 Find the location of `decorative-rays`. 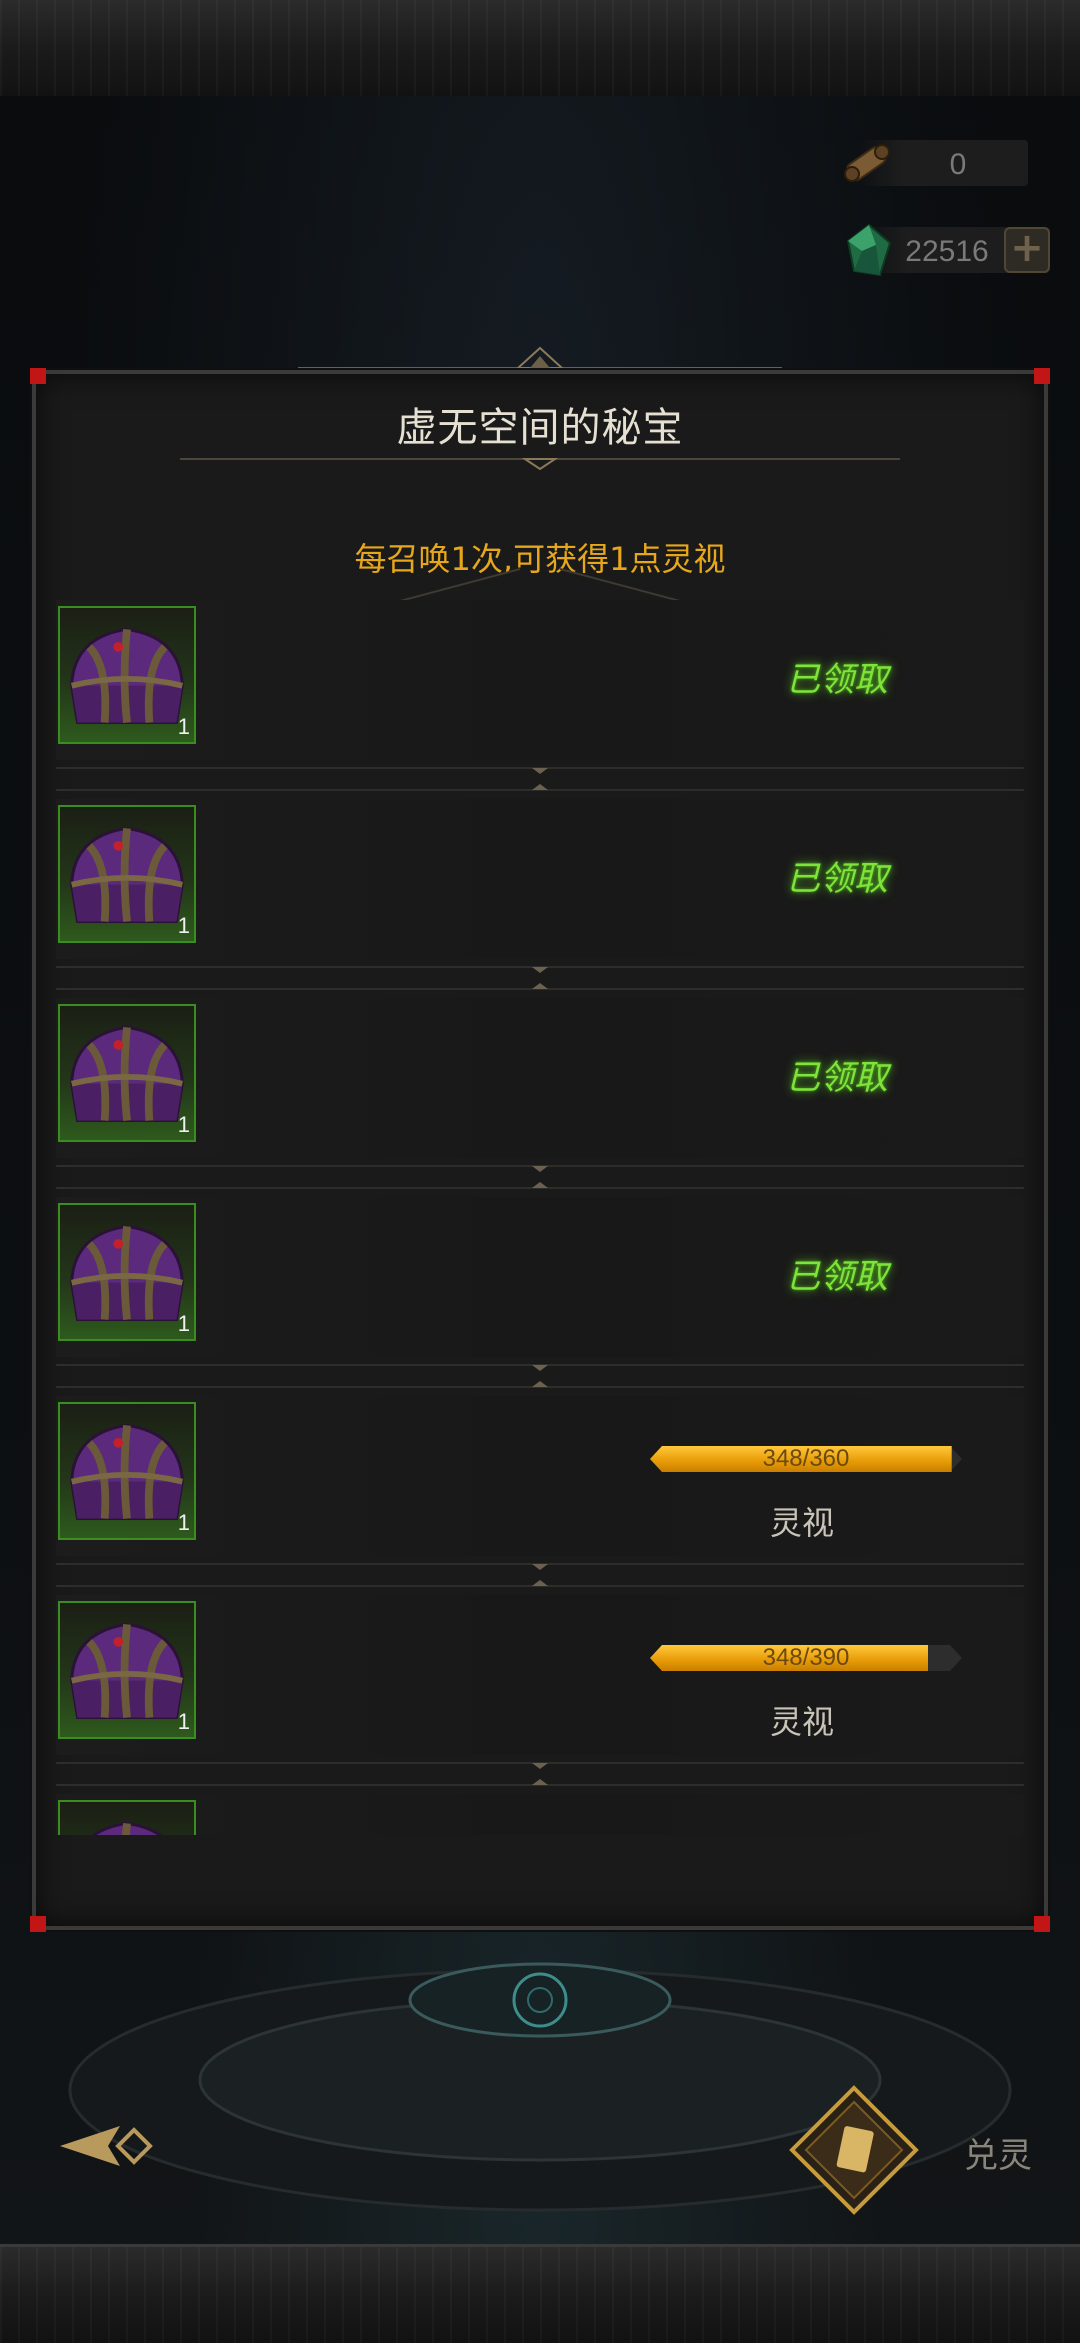

decorative-rays is located at coordinates (540, 585).